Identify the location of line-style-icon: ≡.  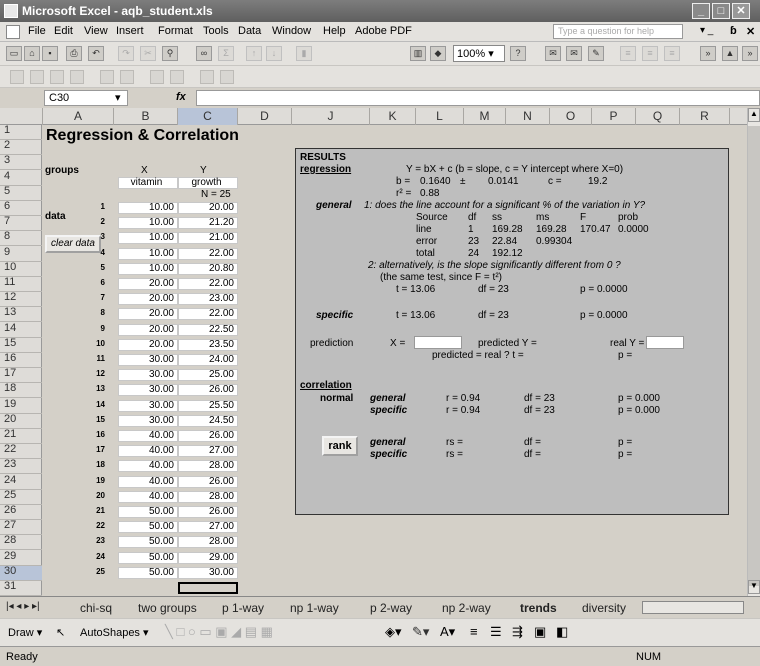
(474, 631).